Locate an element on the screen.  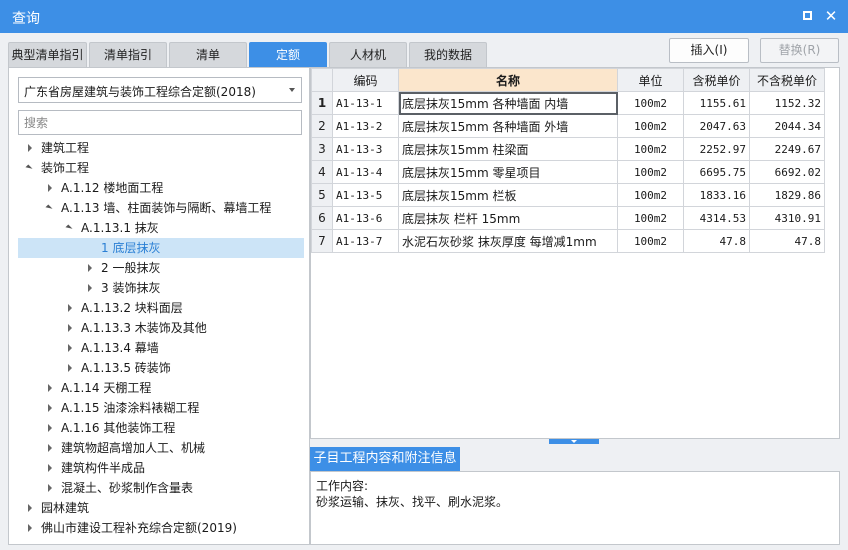
cell-name: 底层抹灰15mm 各种墙面 内墙 is located at coordinates (508, 103).